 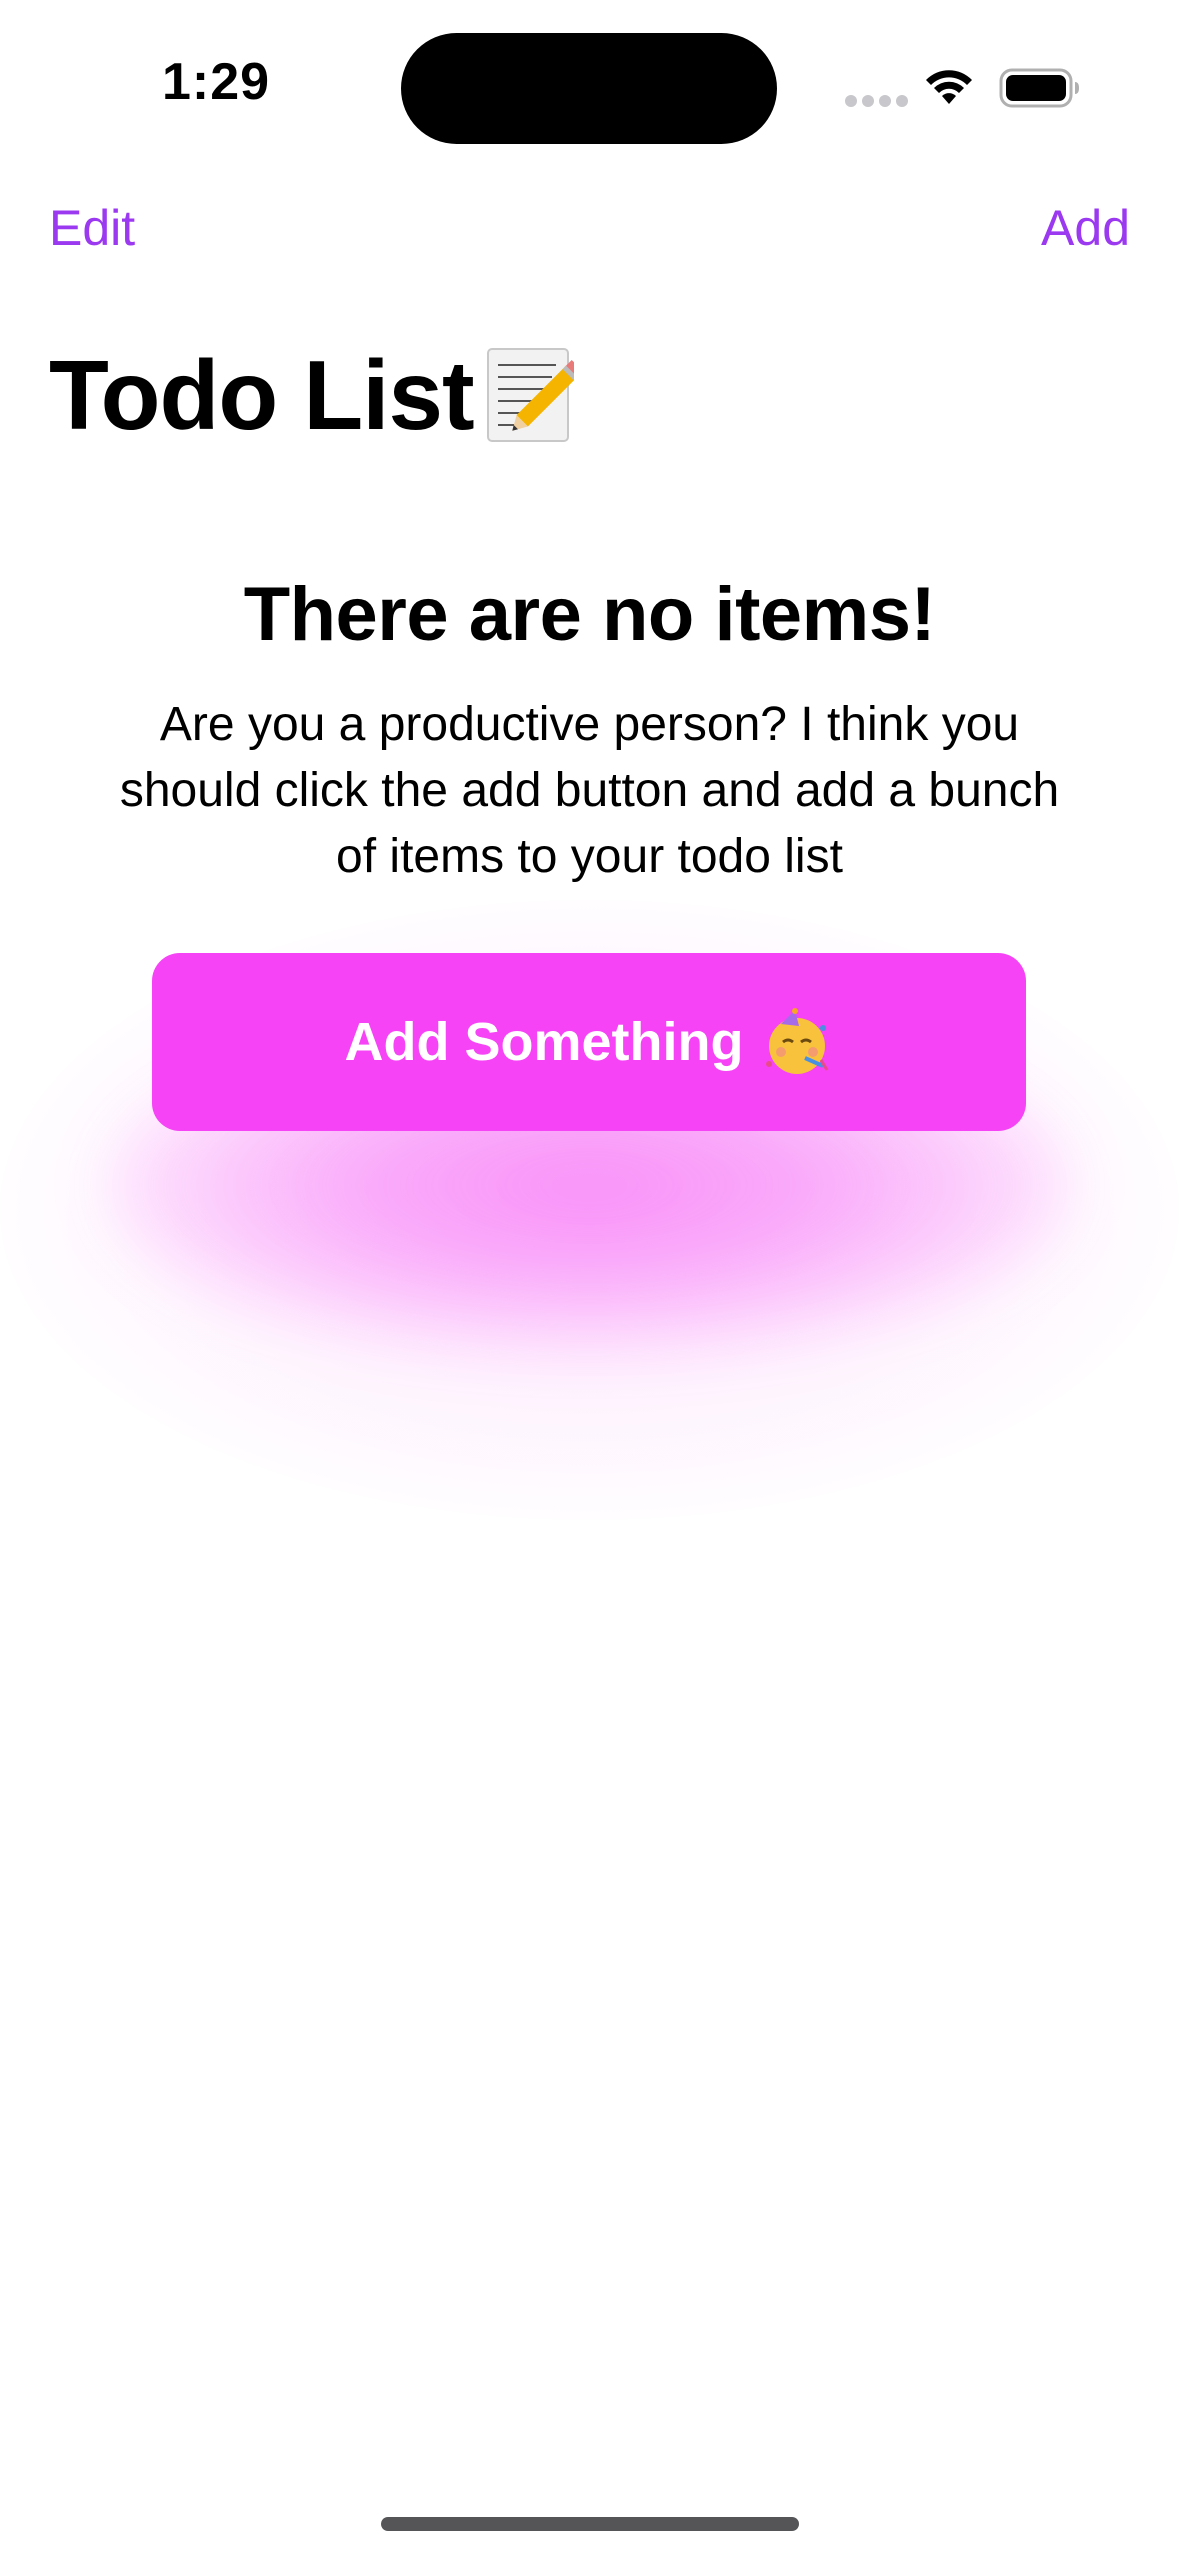 What do you see at coordinates (876, 101) in the screenshot?
I see `cellular-signal-icon` at bounding box center [876, 101].